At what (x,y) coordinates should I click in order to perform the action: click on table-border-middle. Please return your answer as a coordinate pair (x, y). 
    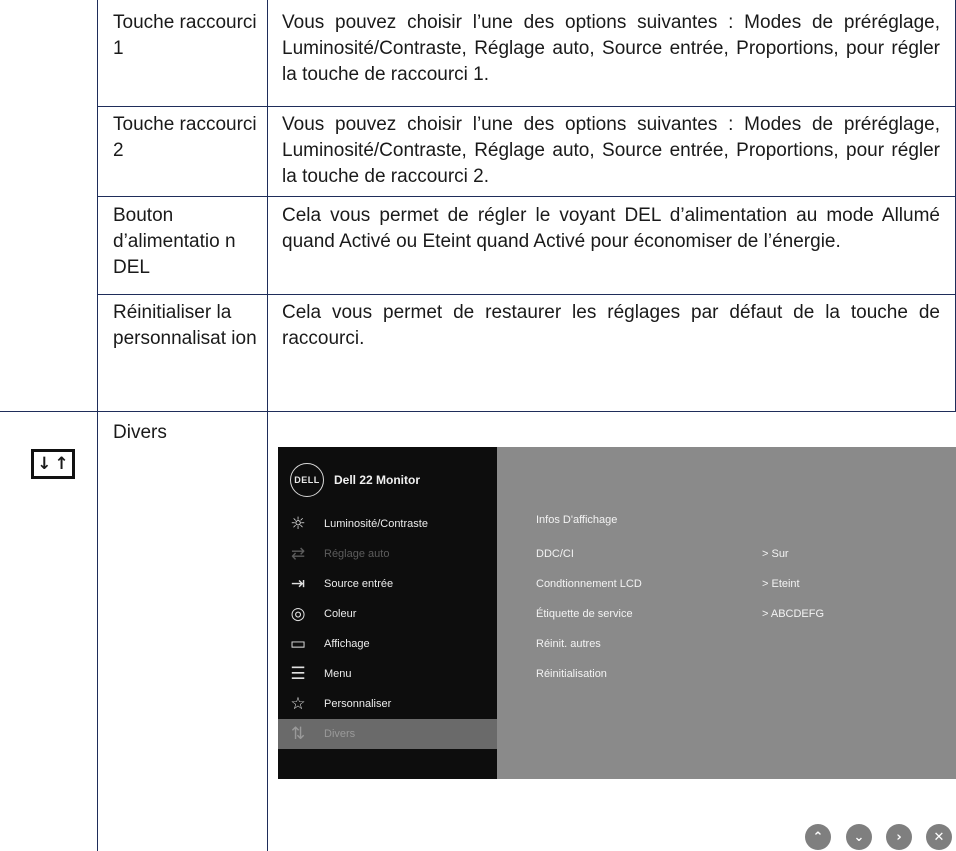
    Looking at the image, I should click on (267, 425).